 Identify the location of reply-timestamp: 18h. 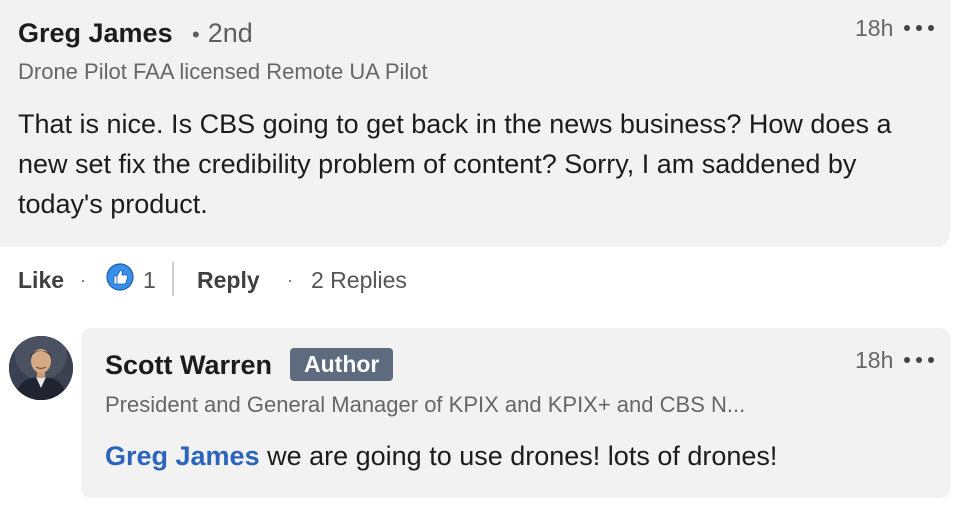
(874, 360).